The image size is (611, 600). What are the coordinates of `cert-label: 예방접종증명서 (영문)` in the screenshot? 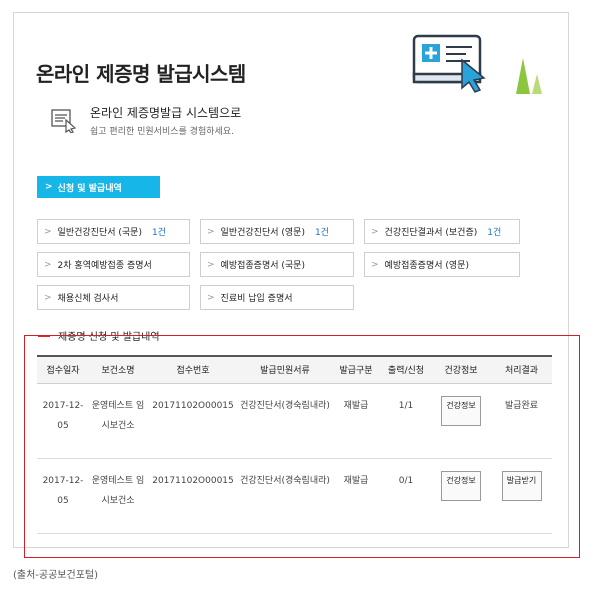 It's located at (426, 266).